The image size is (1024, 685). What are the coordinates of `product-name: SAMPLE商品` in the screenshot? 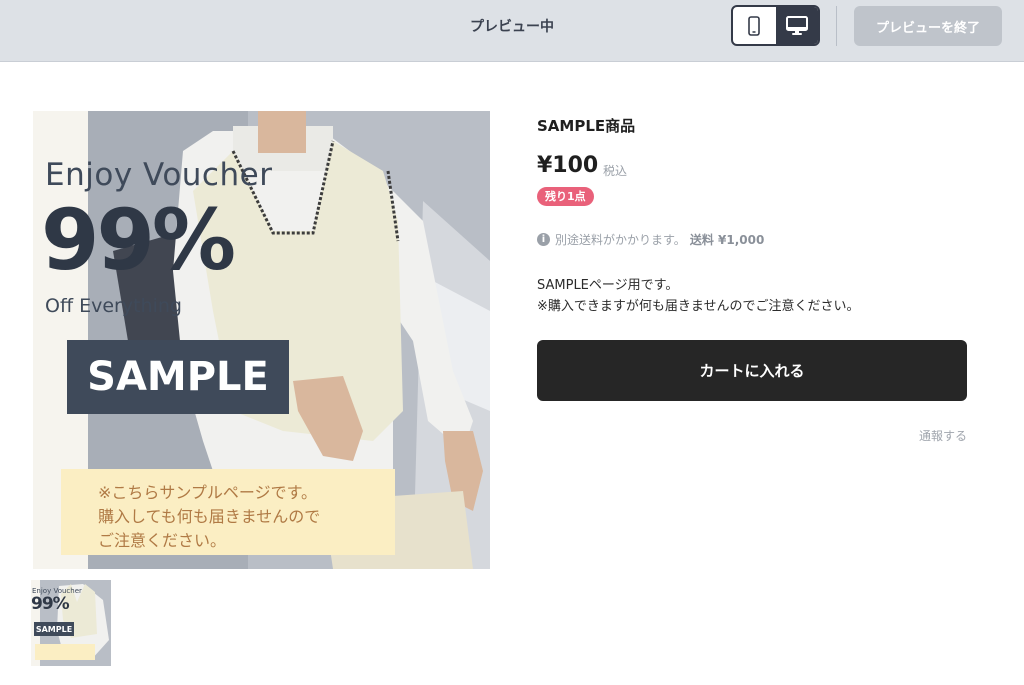 It's located at (586, 126).